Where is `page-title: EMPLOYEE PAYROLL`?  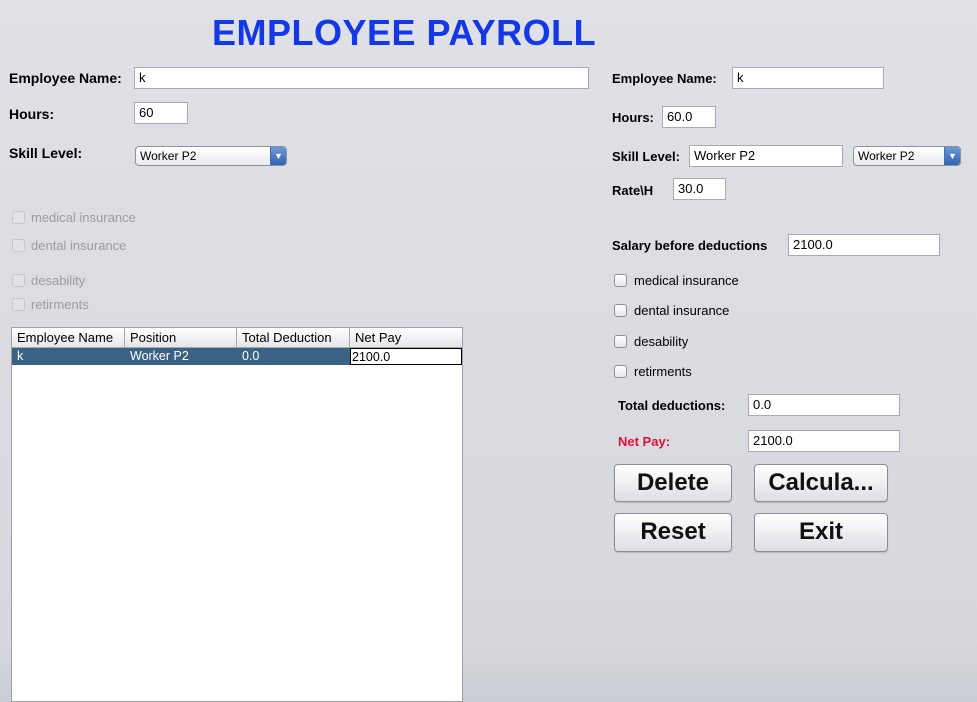
page-title: EMPLOYEE PAYROLL is located at coordinates (404, 32).